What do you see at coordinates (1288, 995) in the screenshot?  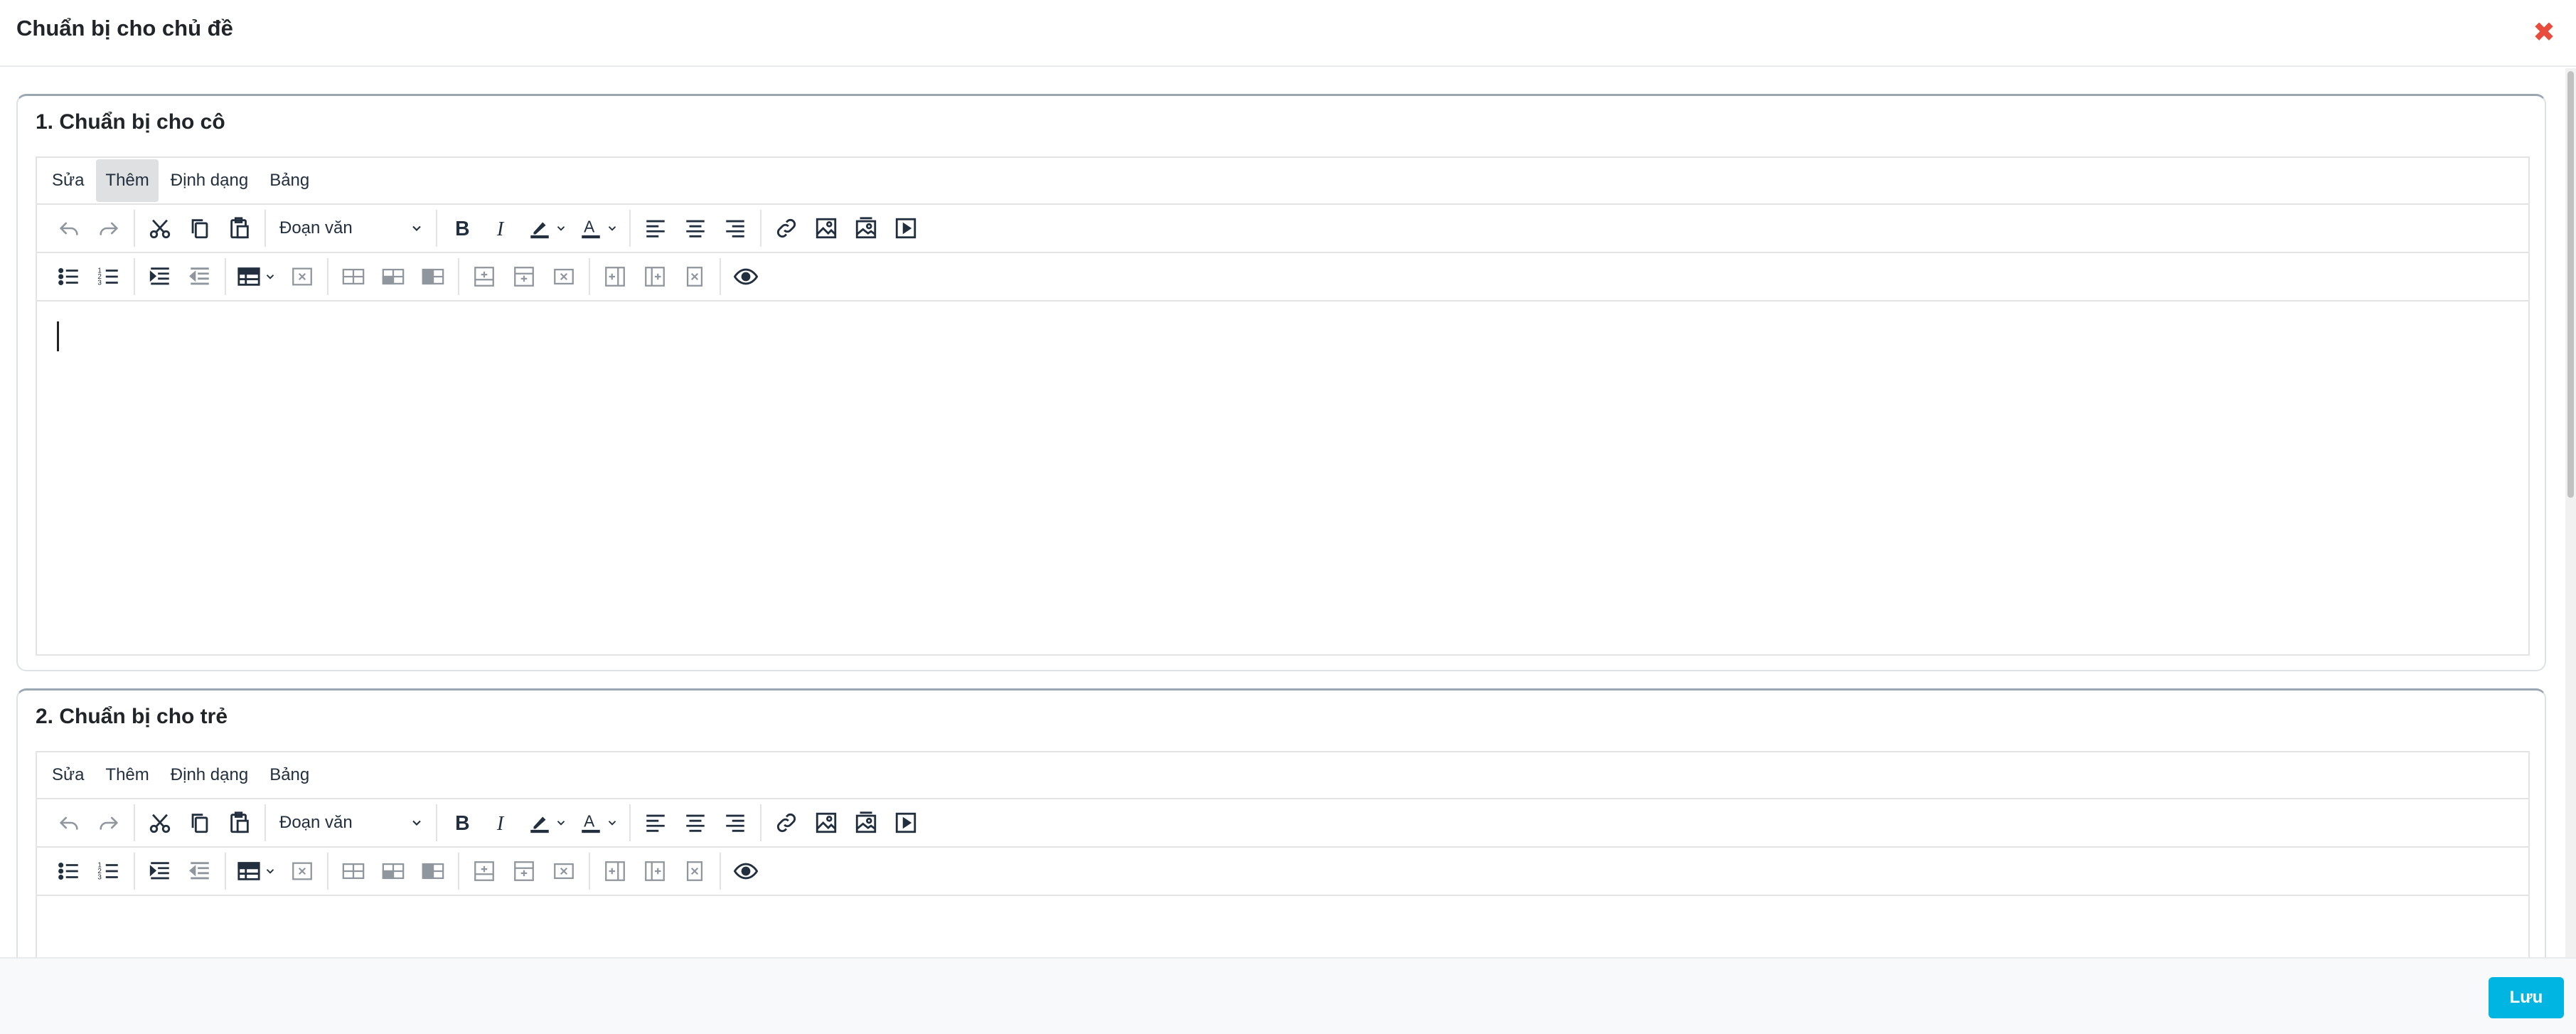 I see `modal-footer: Lưu` at bounding box center [1288, 995].